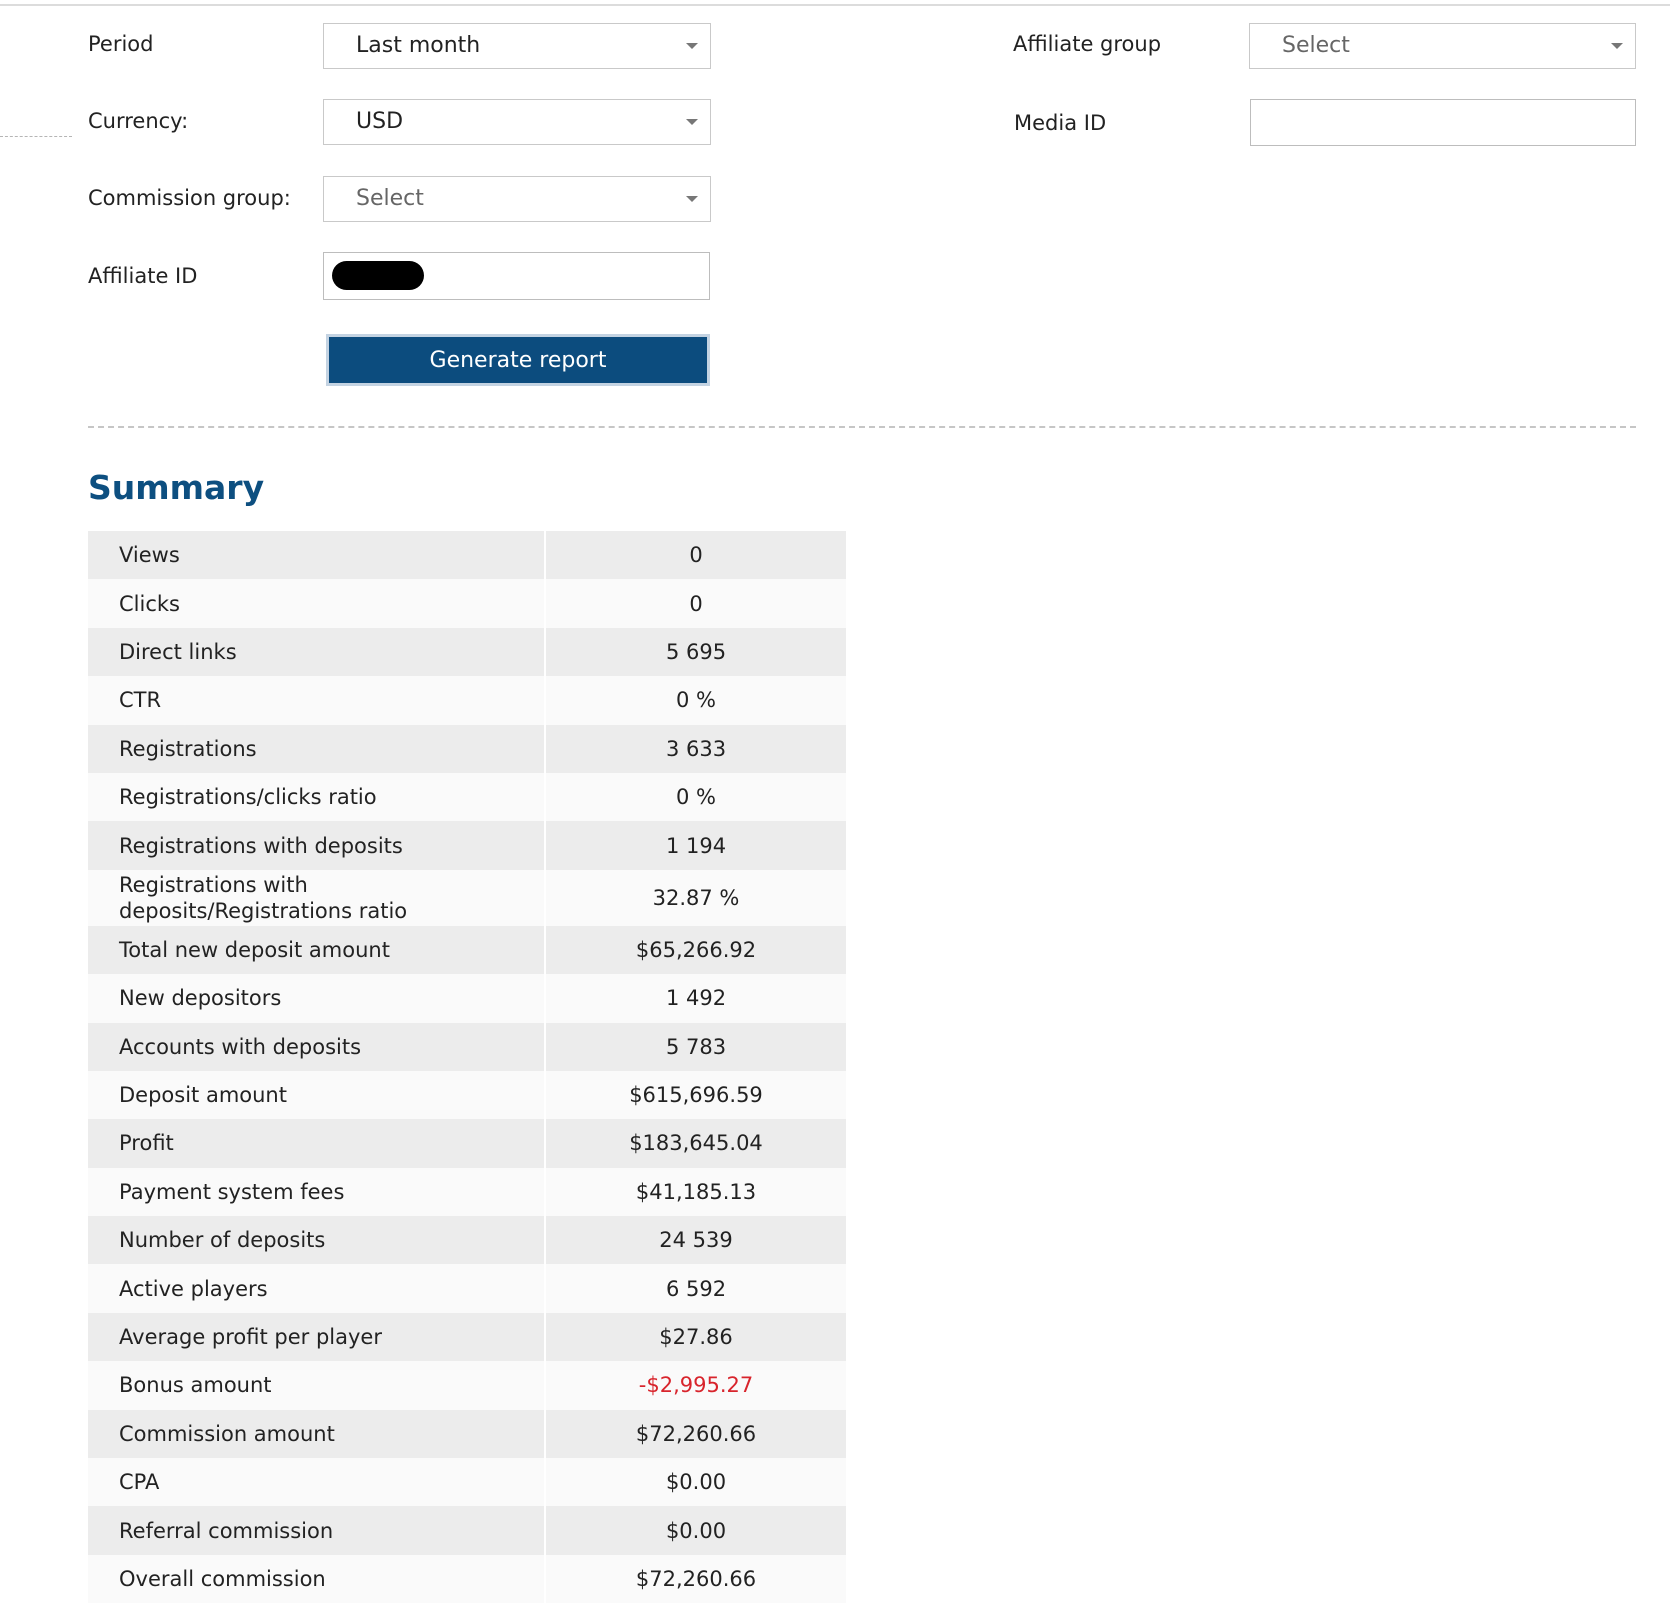  I want to click on left-divider, so click(36, 136).